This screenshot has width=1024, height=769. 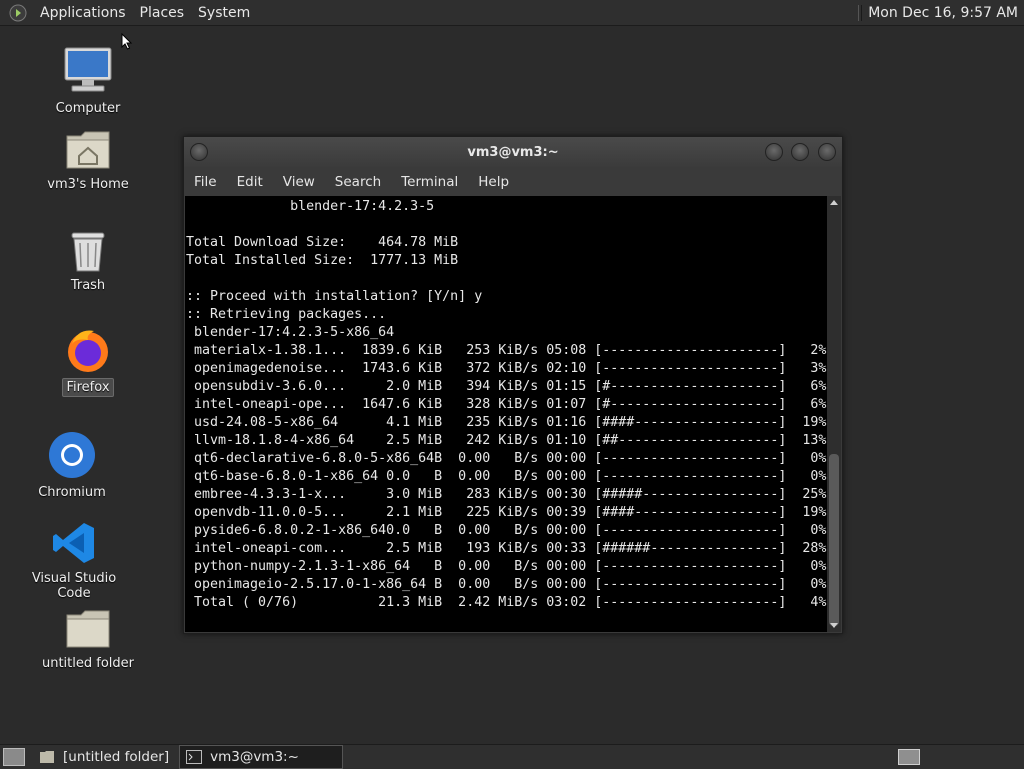 I want to click on minimize-button, so click(x=774, y=152).